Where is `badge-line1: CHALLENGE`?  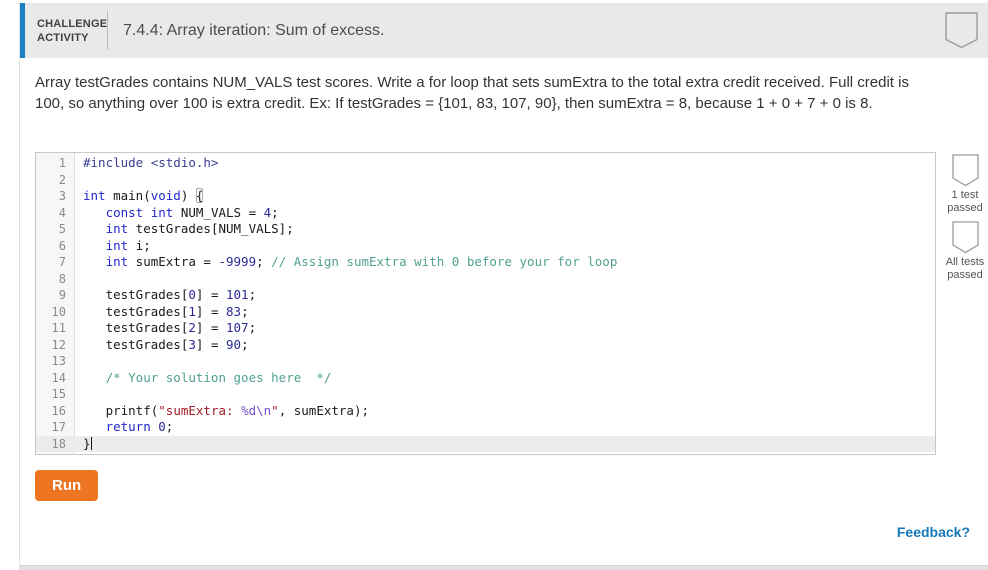
badge-line1: CHALLENGE is located at coordinates (72, 23).